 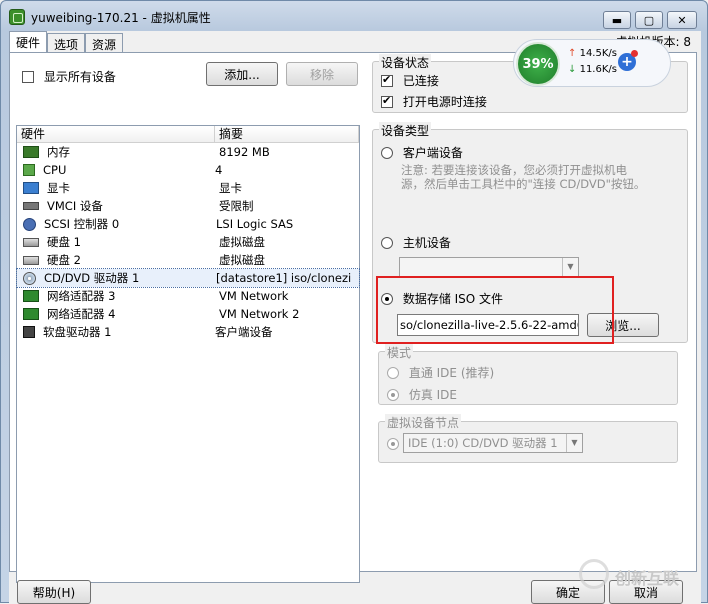 I want to click on maximize-button: ▢, so click(x=649, y=20).